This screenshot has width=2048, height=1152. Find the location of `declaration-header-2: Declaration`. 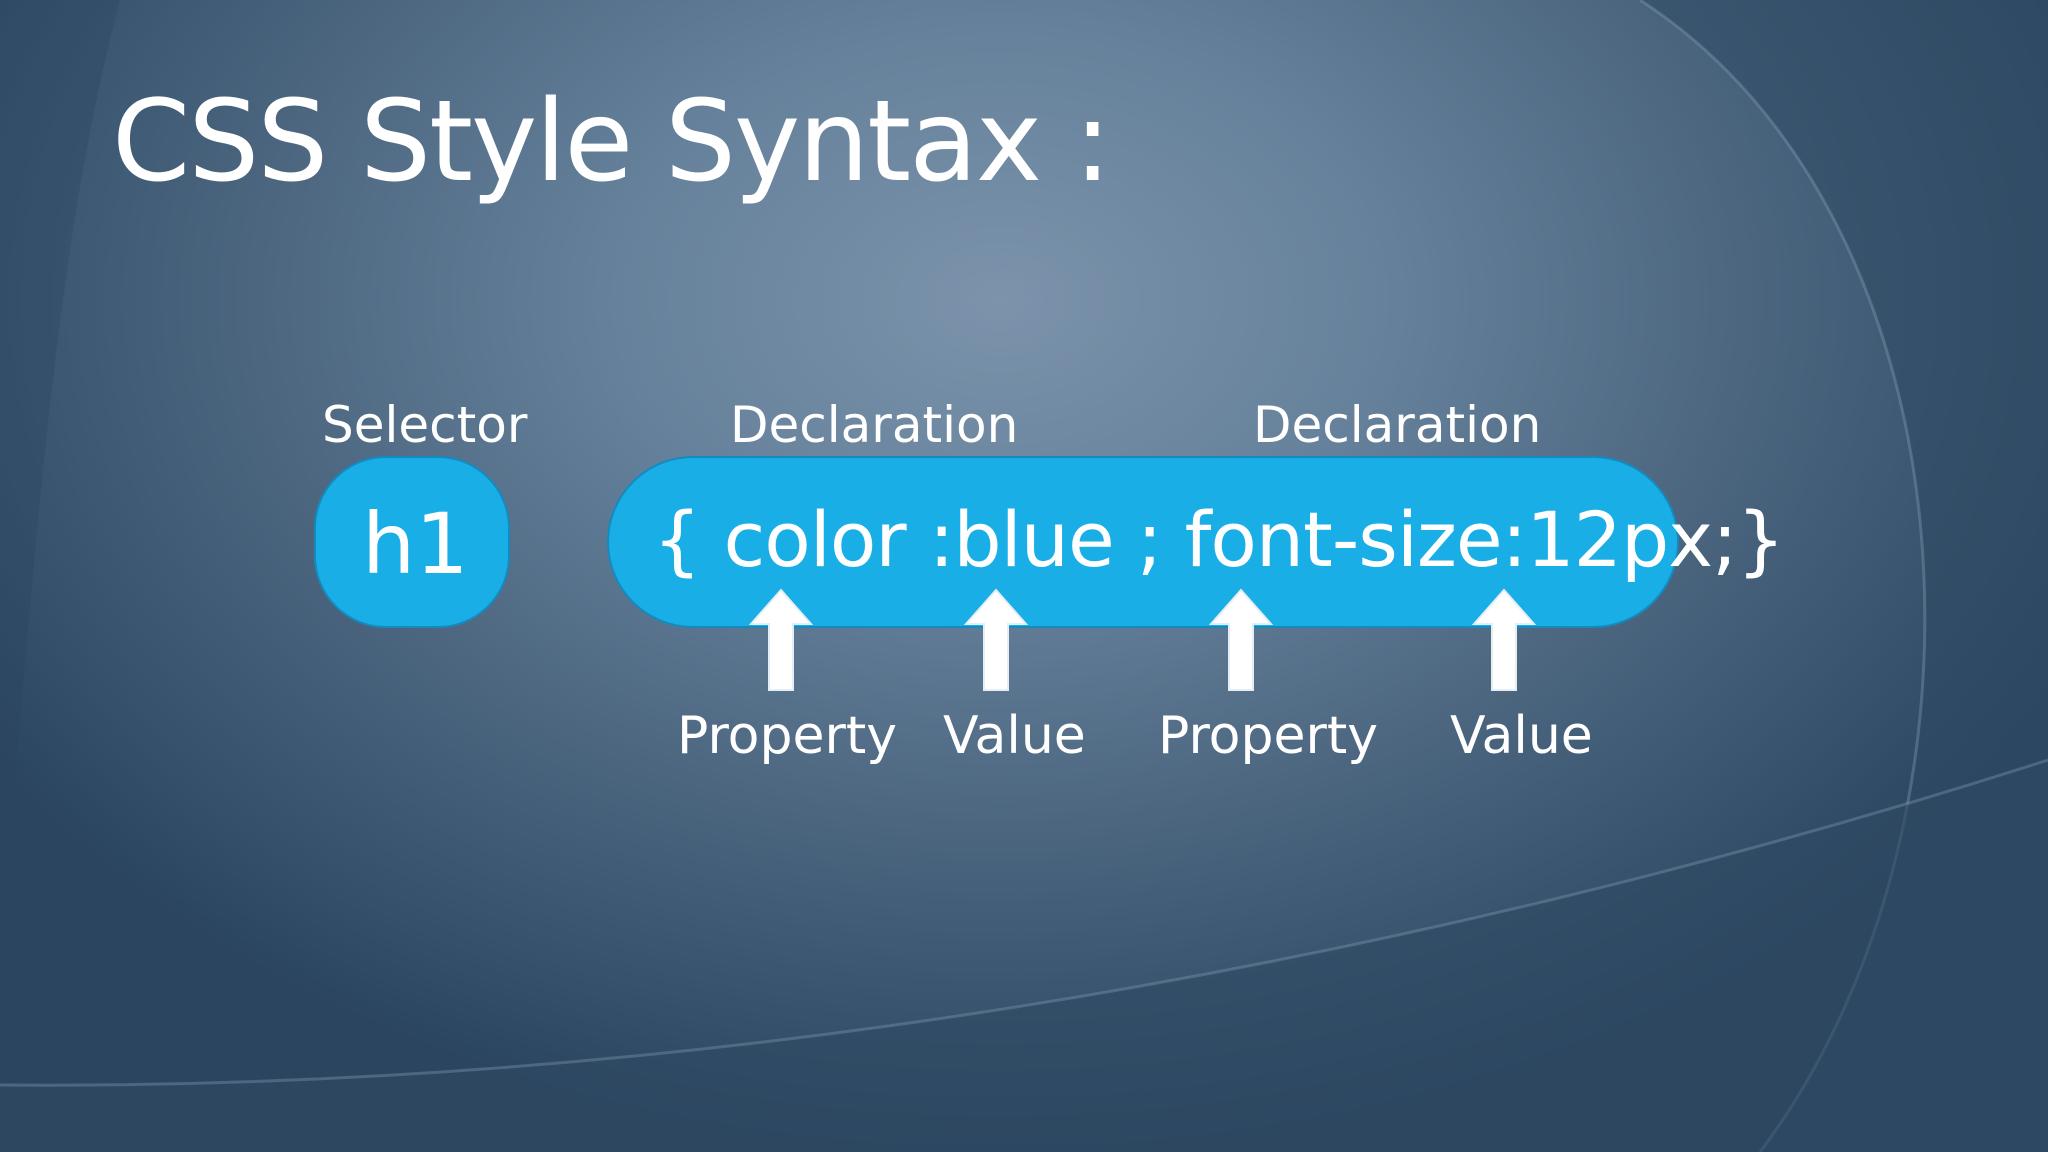

declaration-header-2: Declaration is located at coordinates (1397, 425).